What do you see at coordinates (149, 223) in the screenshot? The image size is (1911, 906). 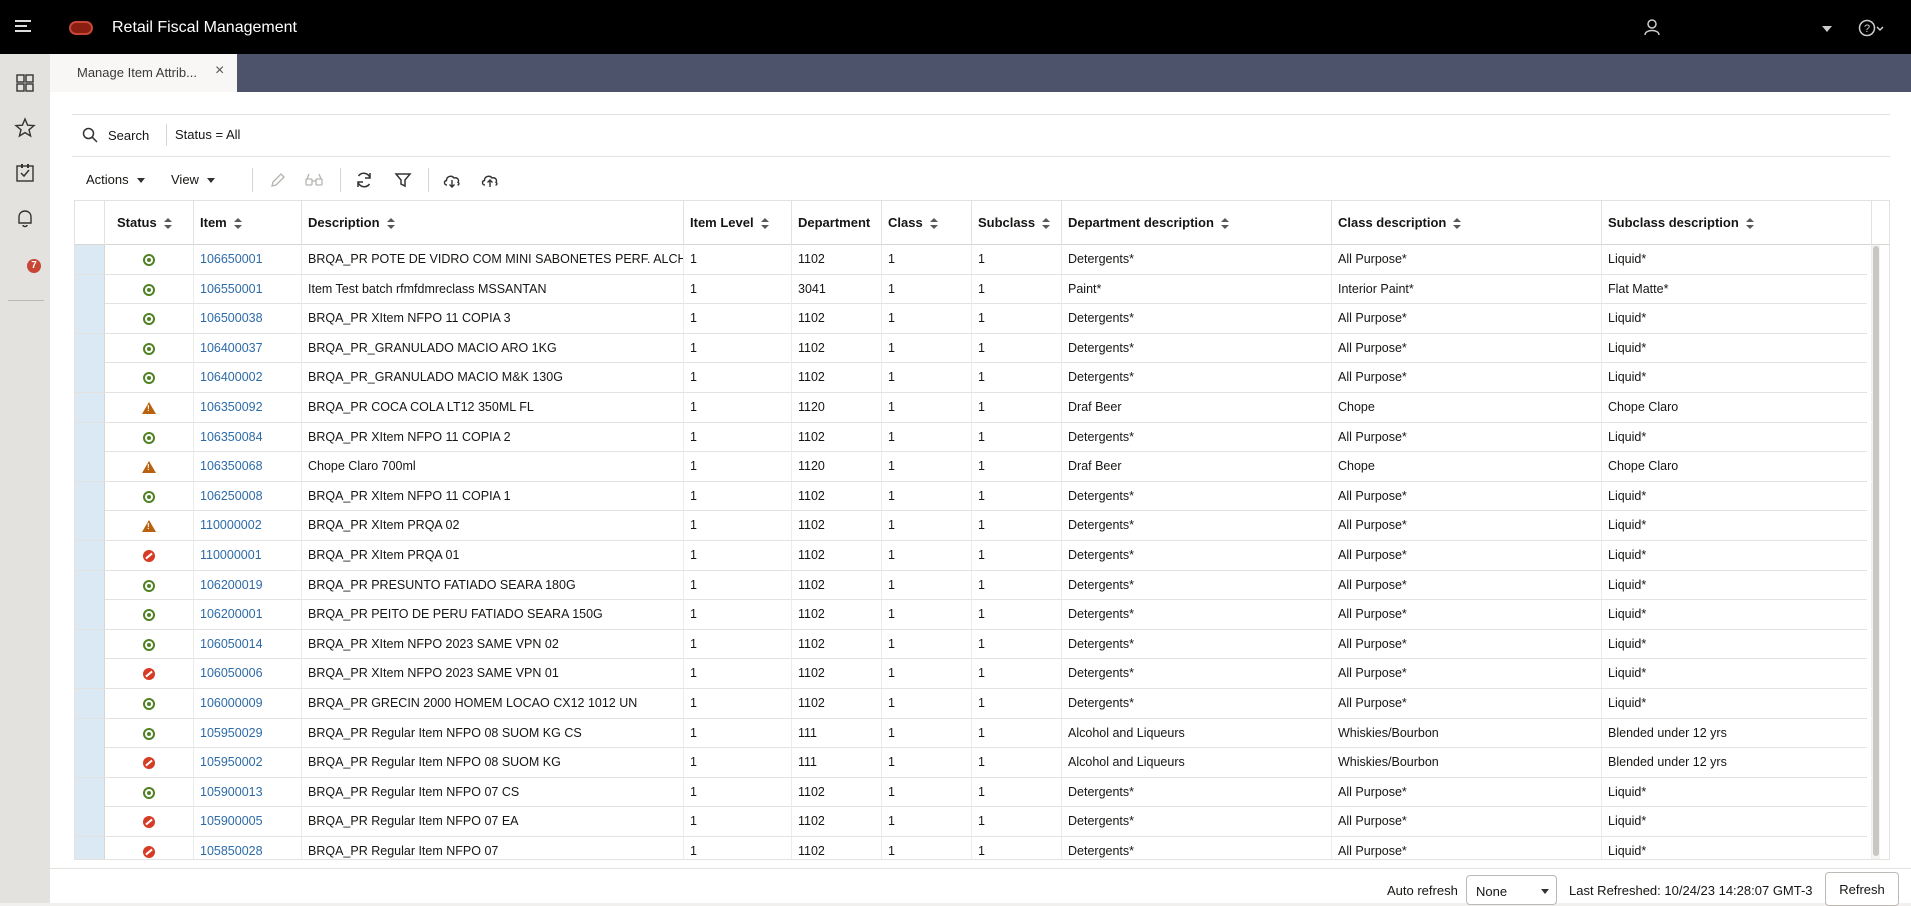 I see `column-header-status: Status` at bounding box center [149, 223].